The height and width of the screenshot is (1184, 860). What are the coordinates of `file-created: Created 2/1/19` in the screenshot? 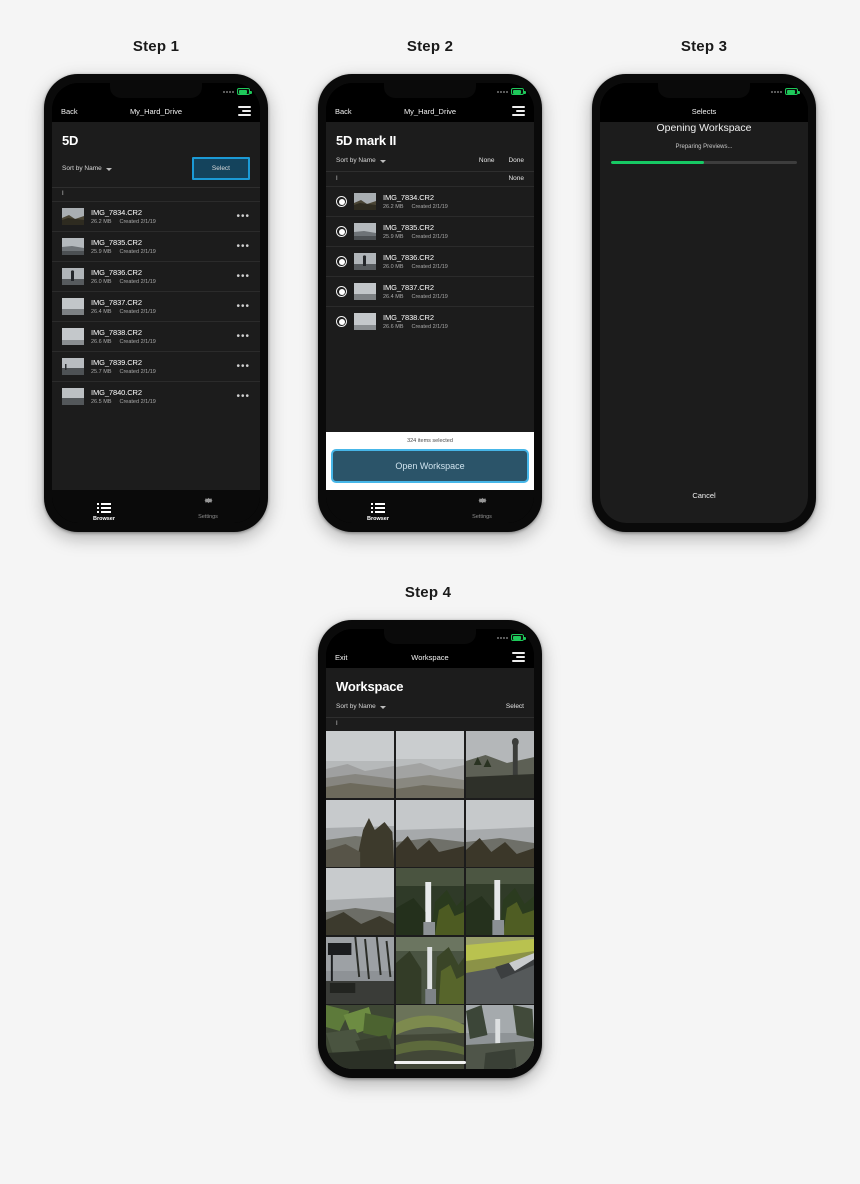 It's located at (137, 402).